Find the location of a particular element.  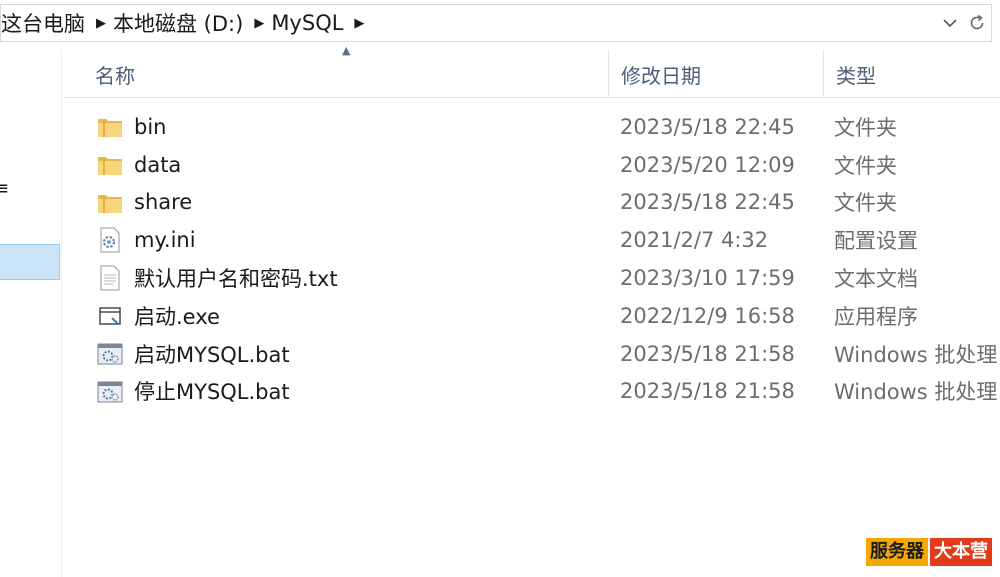

file-name: 停止MYSQL.bat is located at coordinates (212, 392).